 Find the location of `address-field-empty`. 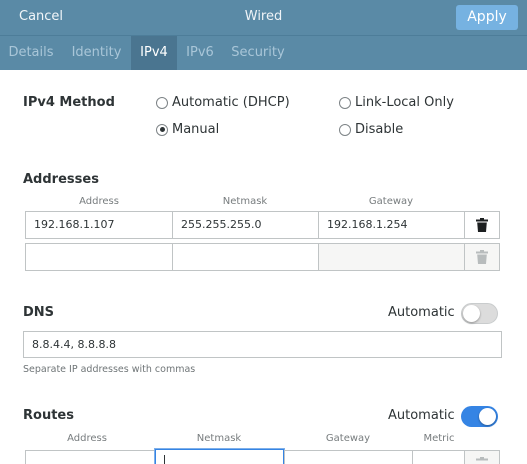

address-field-empty is located at coordinates (99, 257).